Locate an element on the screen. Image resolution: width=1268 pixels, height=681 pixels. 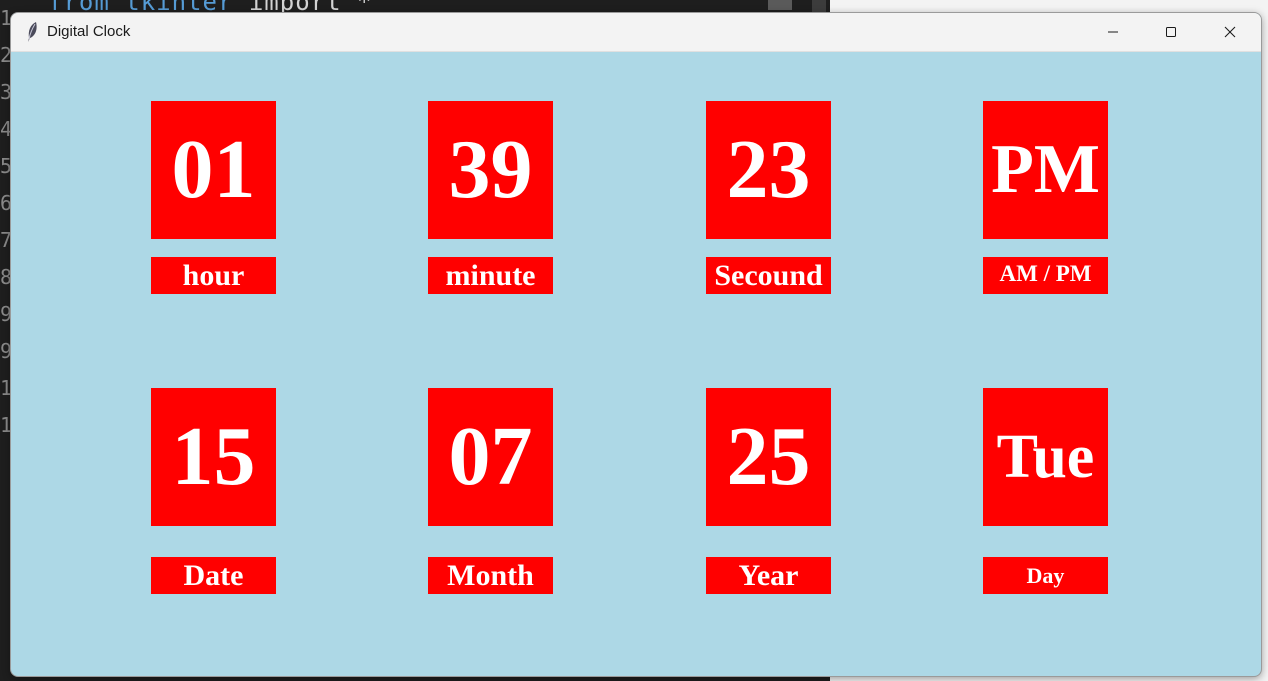
window-title: Digital Clock is located at coordinates (89, 31).